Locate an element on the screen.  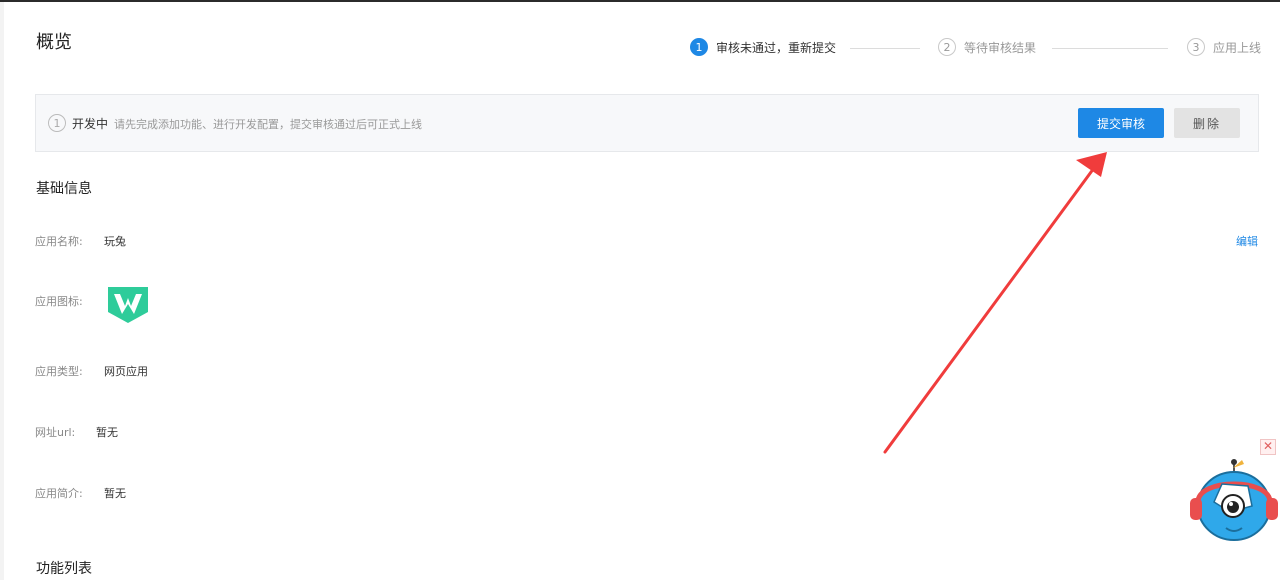
window-top-border is located at coordinates (640, 1).